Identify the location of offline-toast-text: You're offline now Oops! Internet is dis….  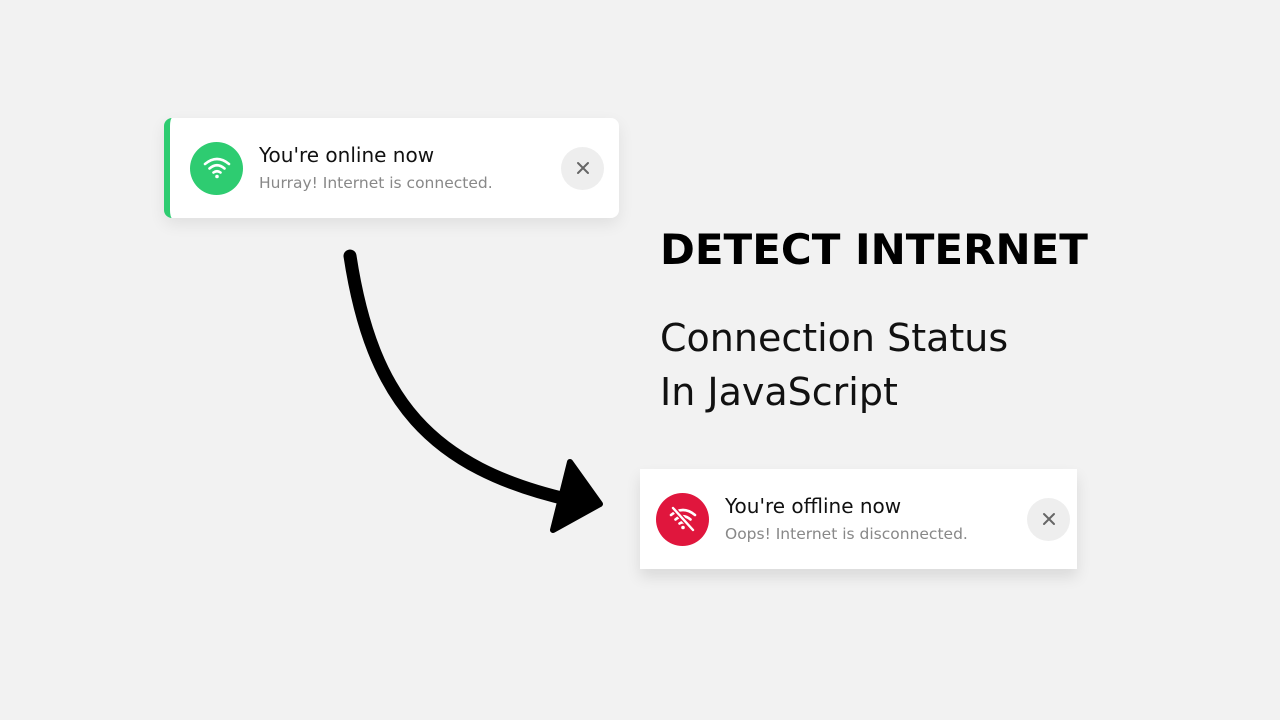
(876, 519).